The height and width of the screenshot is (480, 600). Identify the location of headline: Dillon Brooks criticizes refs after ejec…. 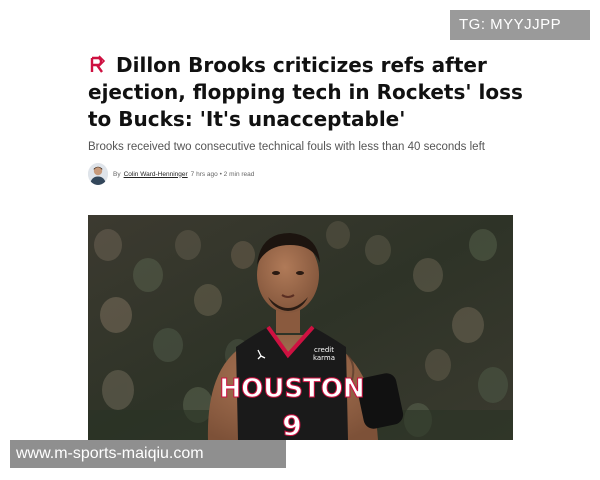
(308, 92).